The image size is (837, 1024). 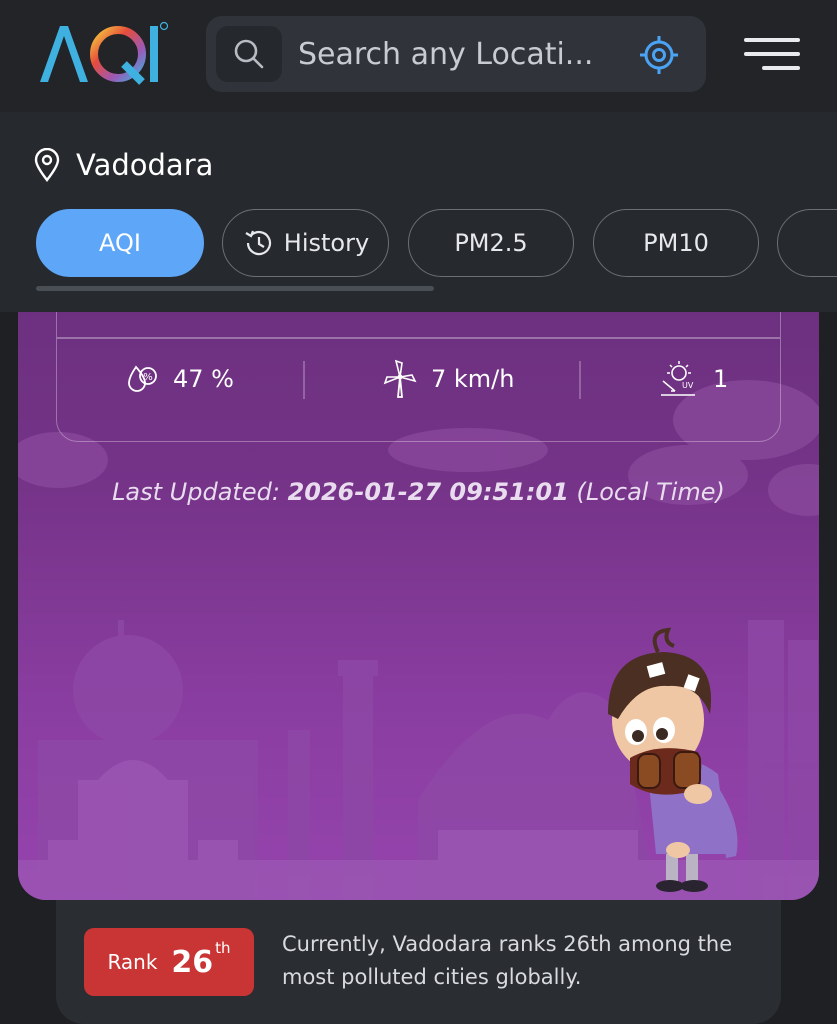 I want to click on uv-sun-icon: UV, so click(x=678, y=378).